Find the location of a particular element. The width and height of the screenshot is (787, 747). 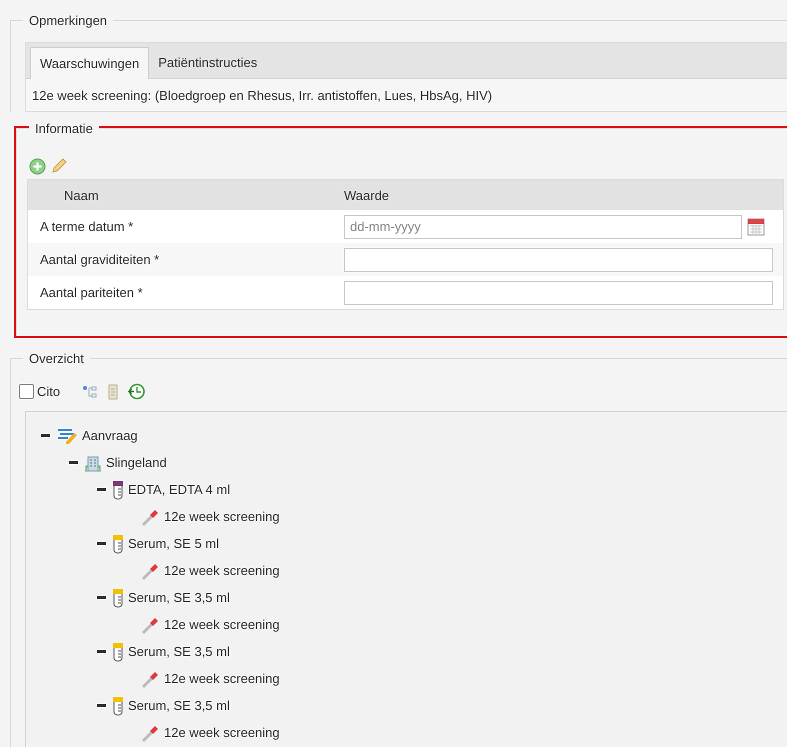

column-header: Waarde is located at coordinates (367, 195).